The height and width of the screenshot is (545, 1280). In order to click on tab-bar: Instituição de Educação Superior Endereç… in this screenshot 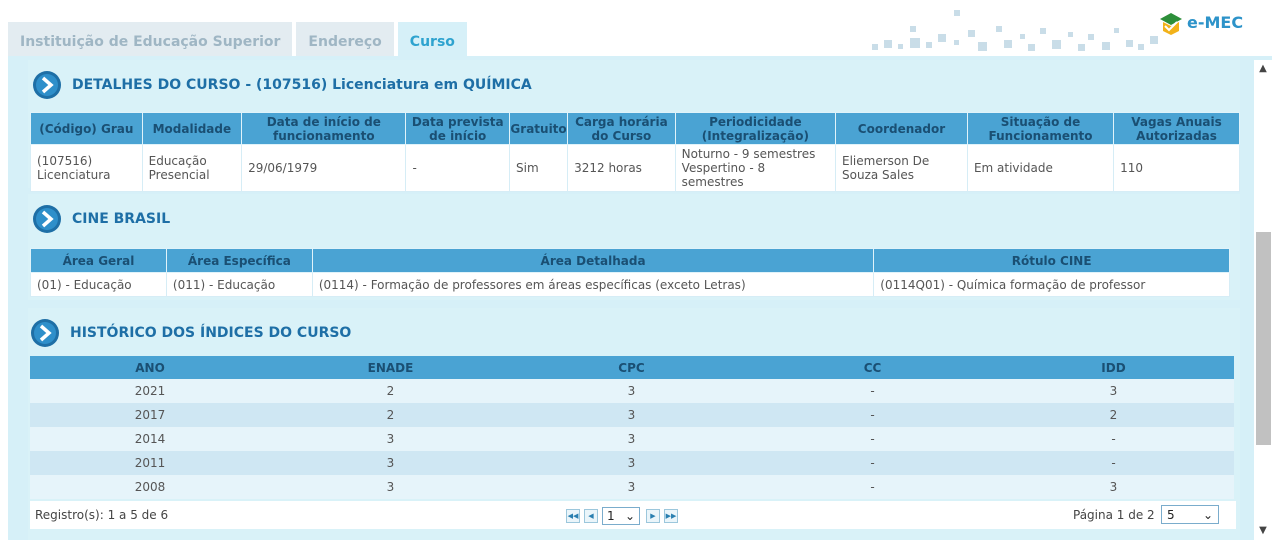, I will do `click(239, 39)`.